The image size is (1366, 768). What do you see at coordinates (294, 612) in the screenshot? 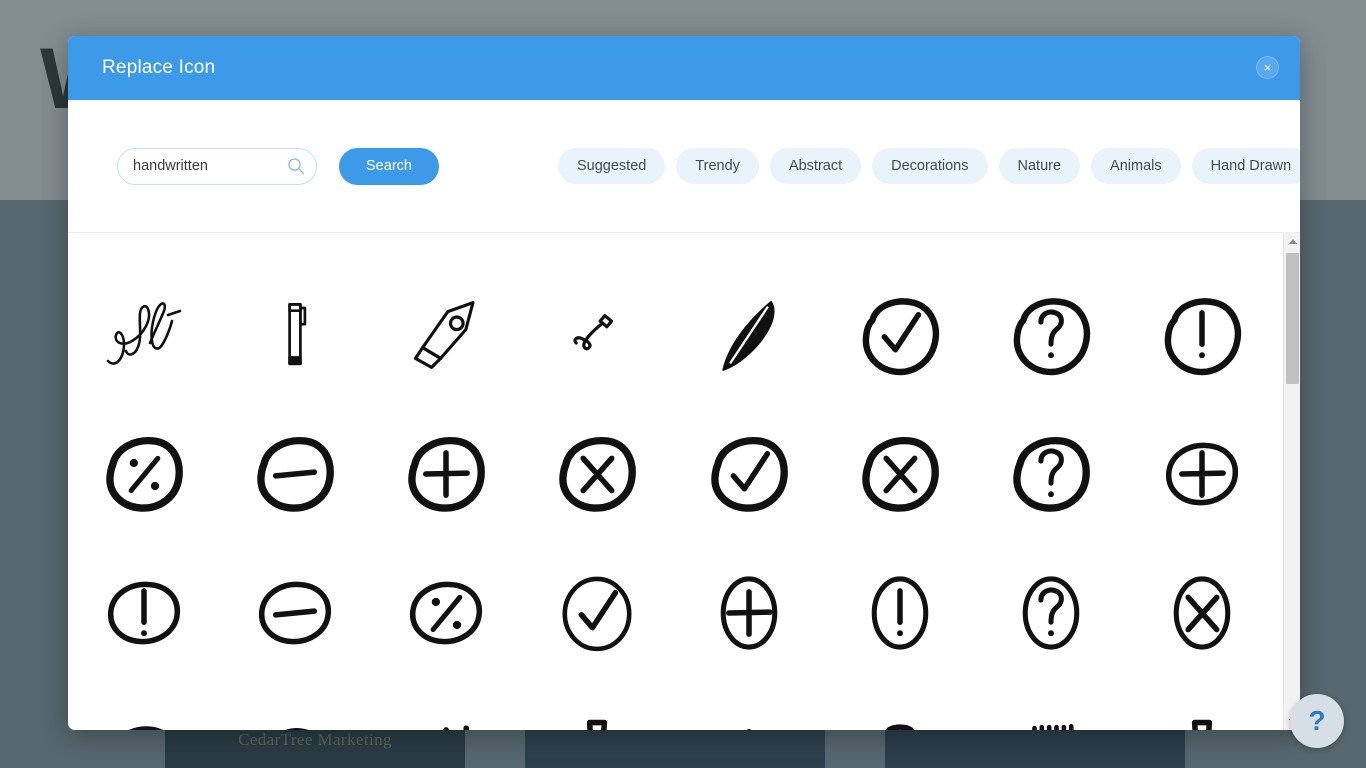
I see `circled-minus-thin-icon` at bounding box center [294, 612].